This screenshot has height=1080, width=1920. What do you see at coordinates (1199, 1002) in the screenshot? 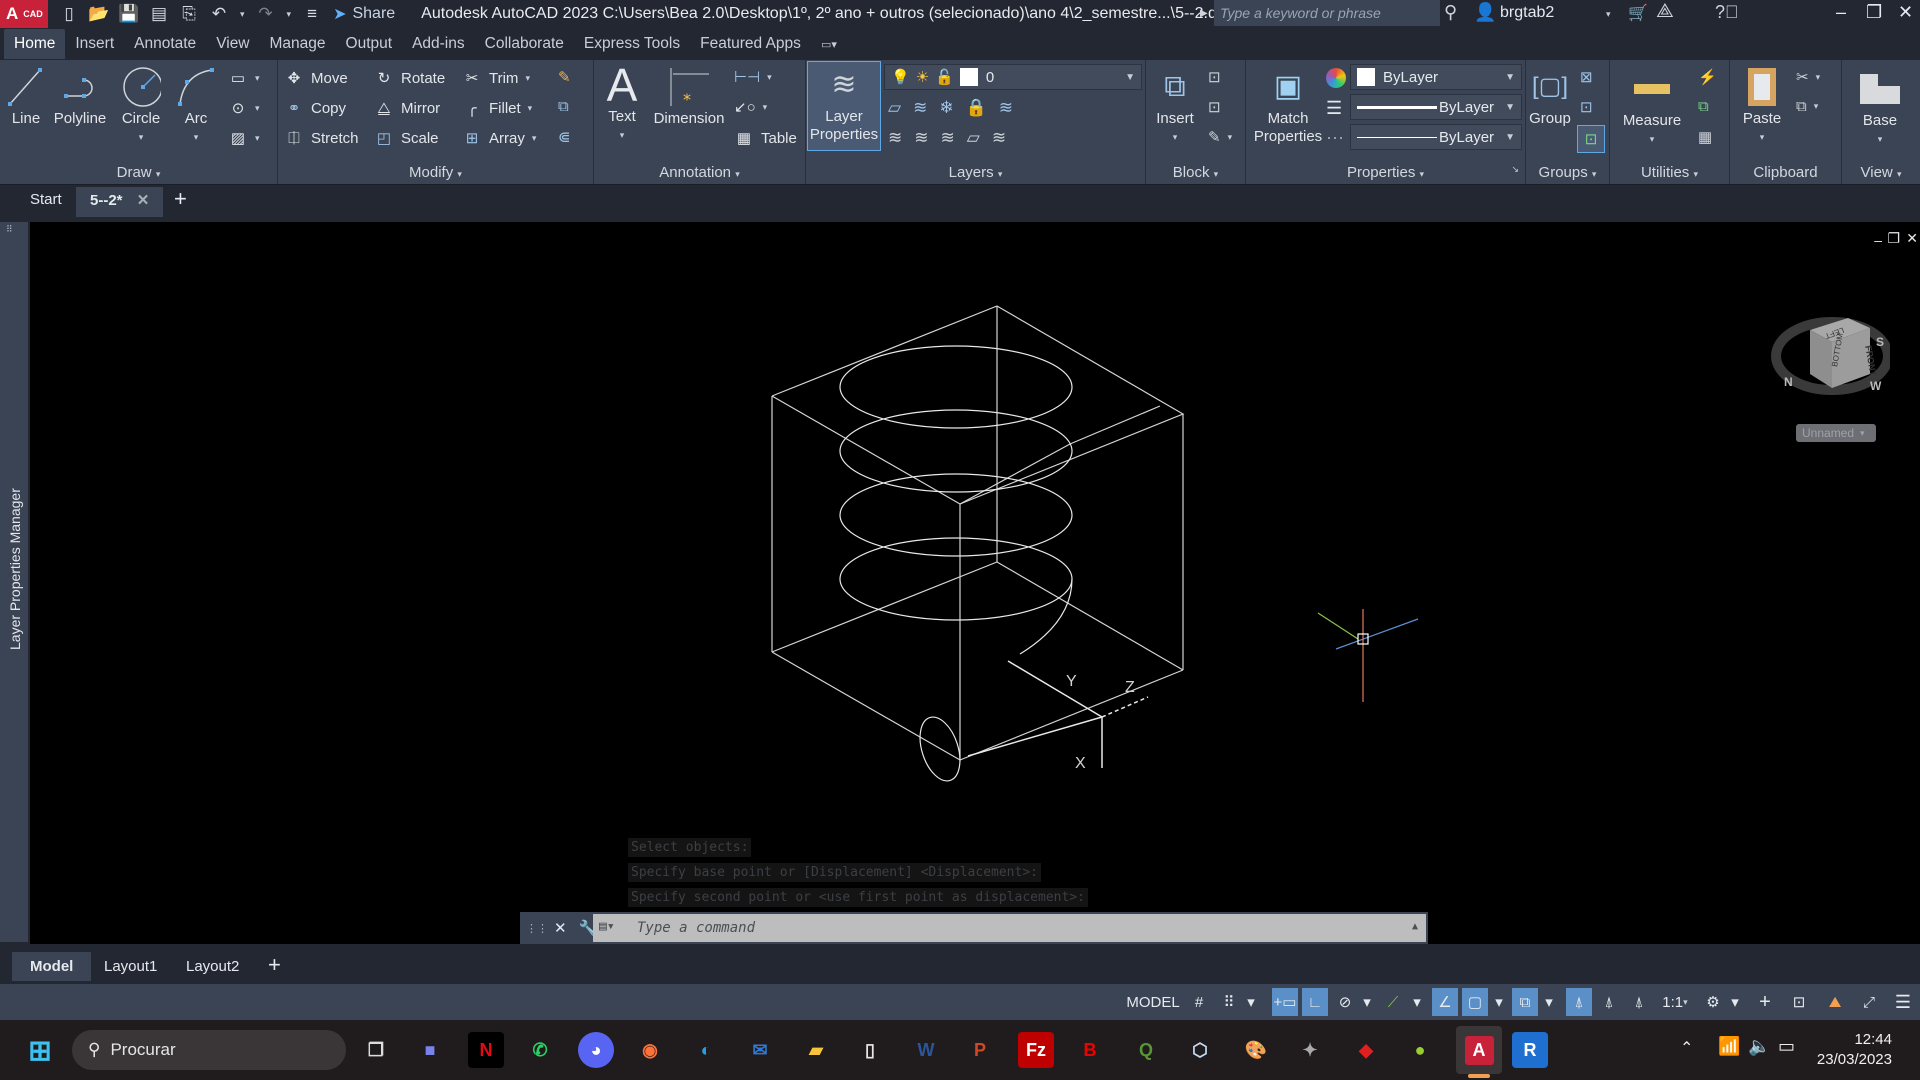
I see `grid-icon: #` at bounding box center [1199, 1002].